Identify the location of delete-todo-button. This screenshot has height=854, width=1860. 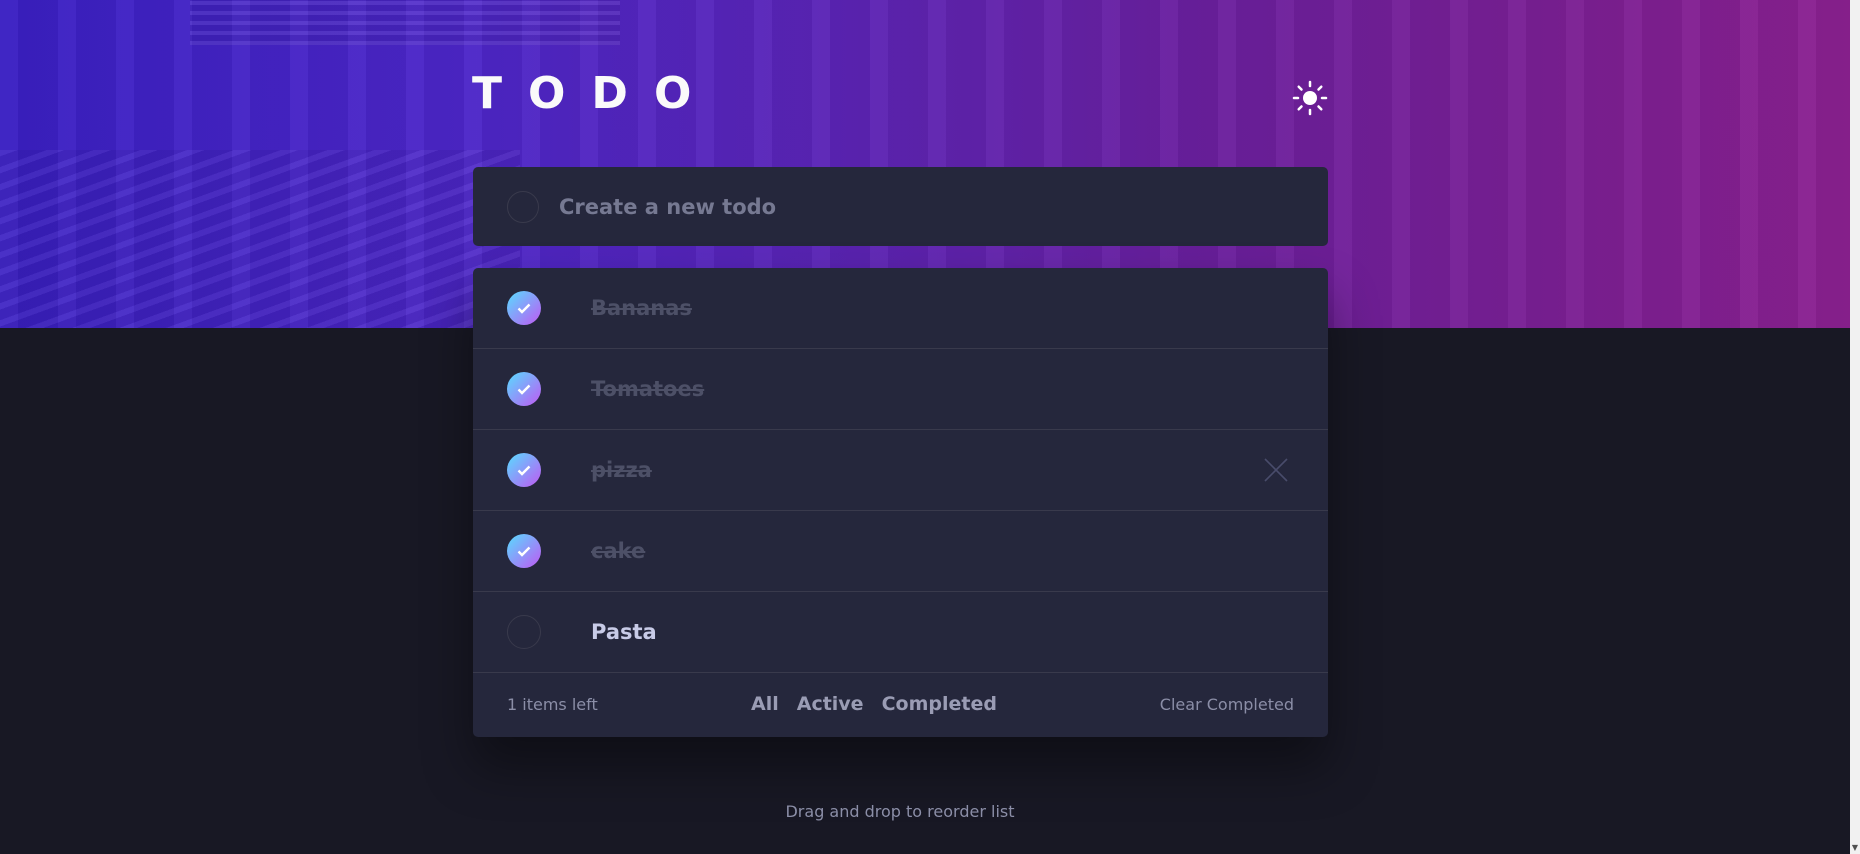
(1276, 470).